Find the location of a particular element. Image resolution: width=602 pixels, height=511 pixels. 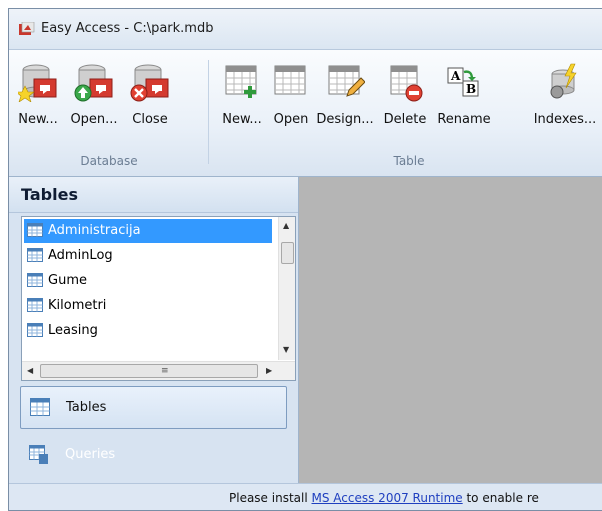

list-item-label: Kilometri is located at coordinates (77, 305).